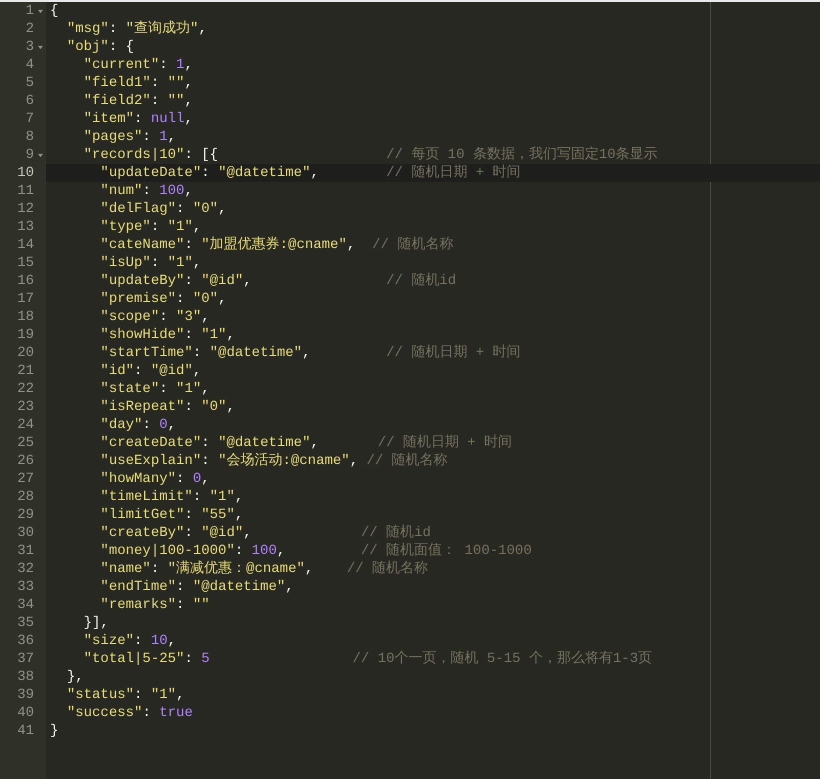  What do you see at coordinates (229, 461) in the screenshot?
I see `code-line: "useExplain": "会场活动:@cname",` at bounding box center [229, 461].